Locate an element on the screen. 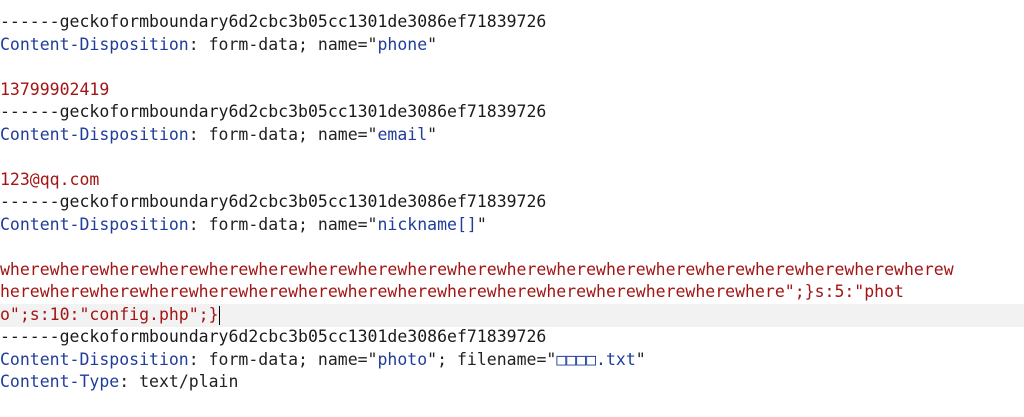  field-name: photo is located at coordinates (402, 359).